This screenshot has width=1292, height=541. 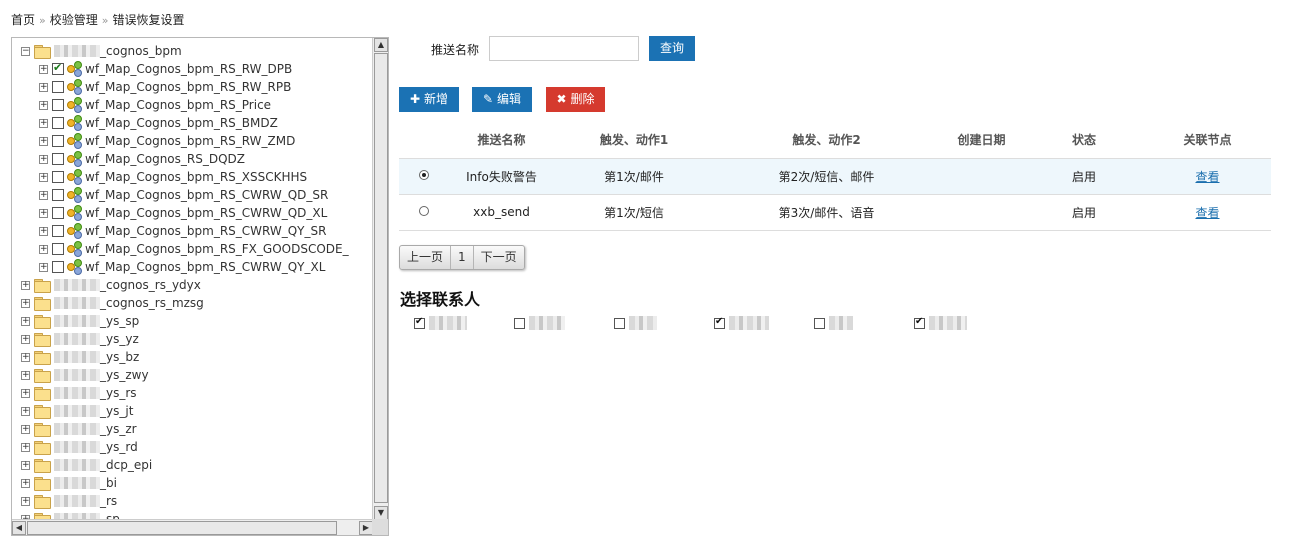 I want to click on vertical-scrollbar: ▲ ▼, so click(x=380, y=279).